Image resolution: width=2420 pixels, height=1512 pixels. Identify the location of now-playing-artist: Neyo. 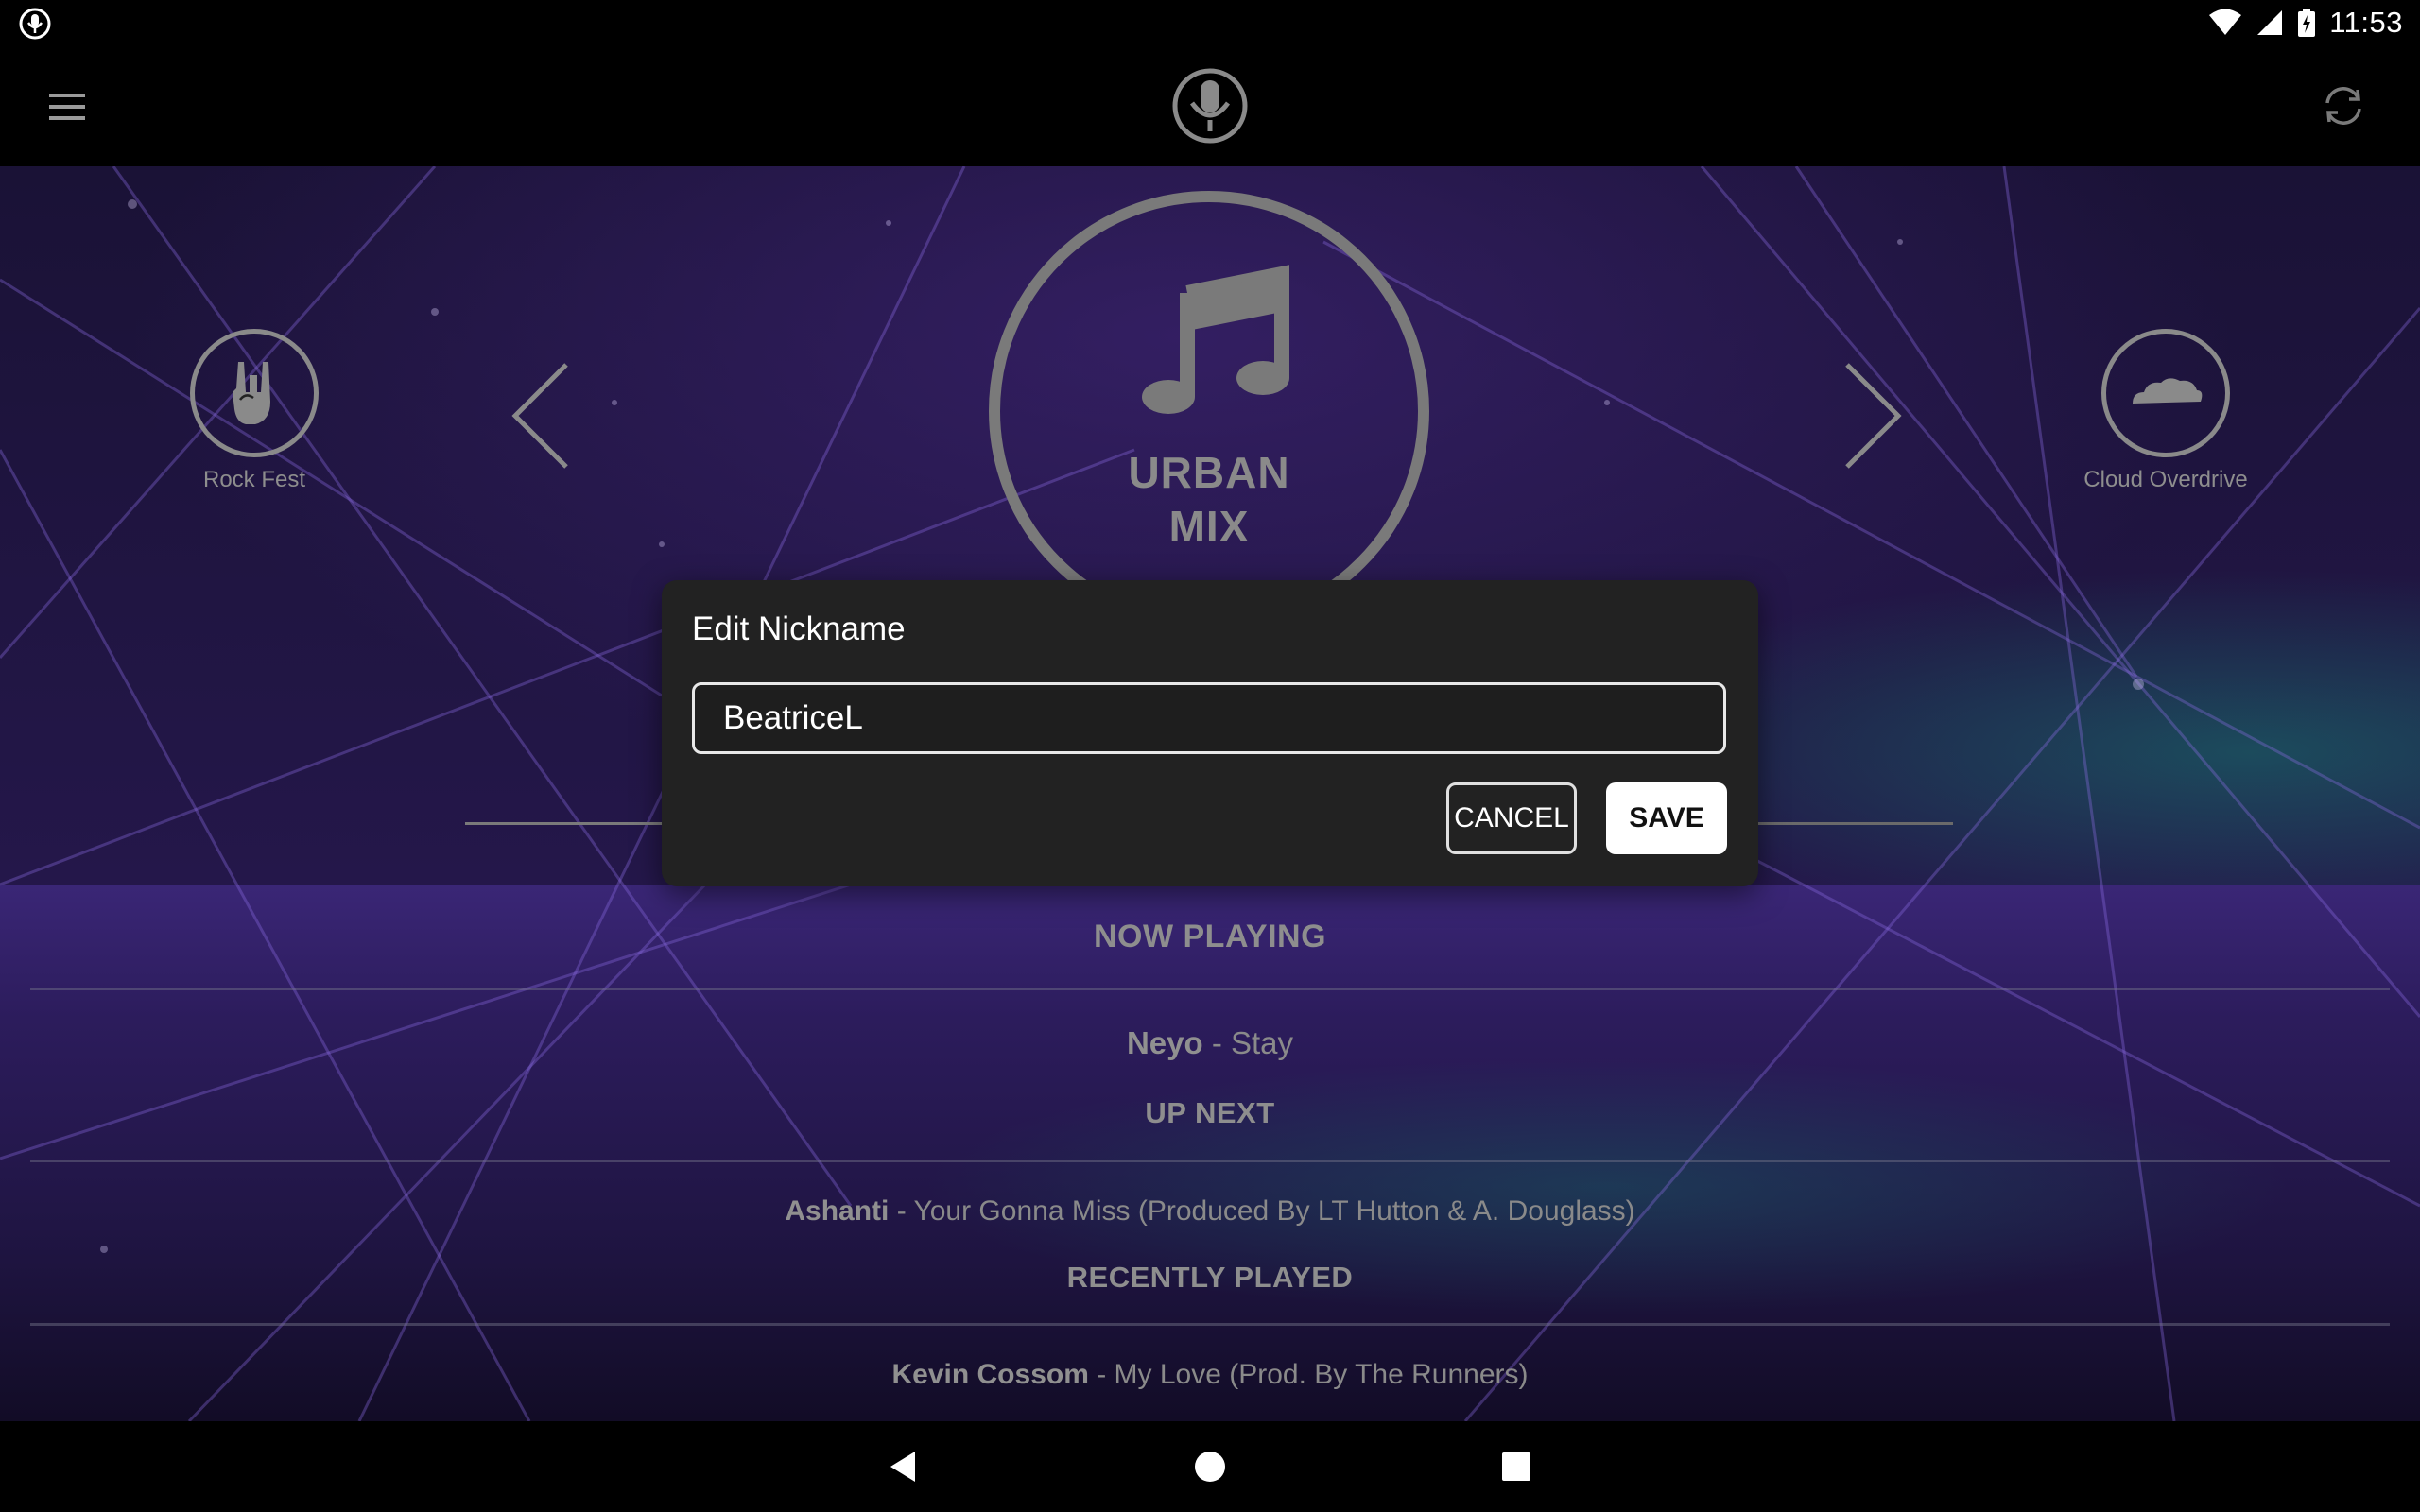
(1164, 1042).